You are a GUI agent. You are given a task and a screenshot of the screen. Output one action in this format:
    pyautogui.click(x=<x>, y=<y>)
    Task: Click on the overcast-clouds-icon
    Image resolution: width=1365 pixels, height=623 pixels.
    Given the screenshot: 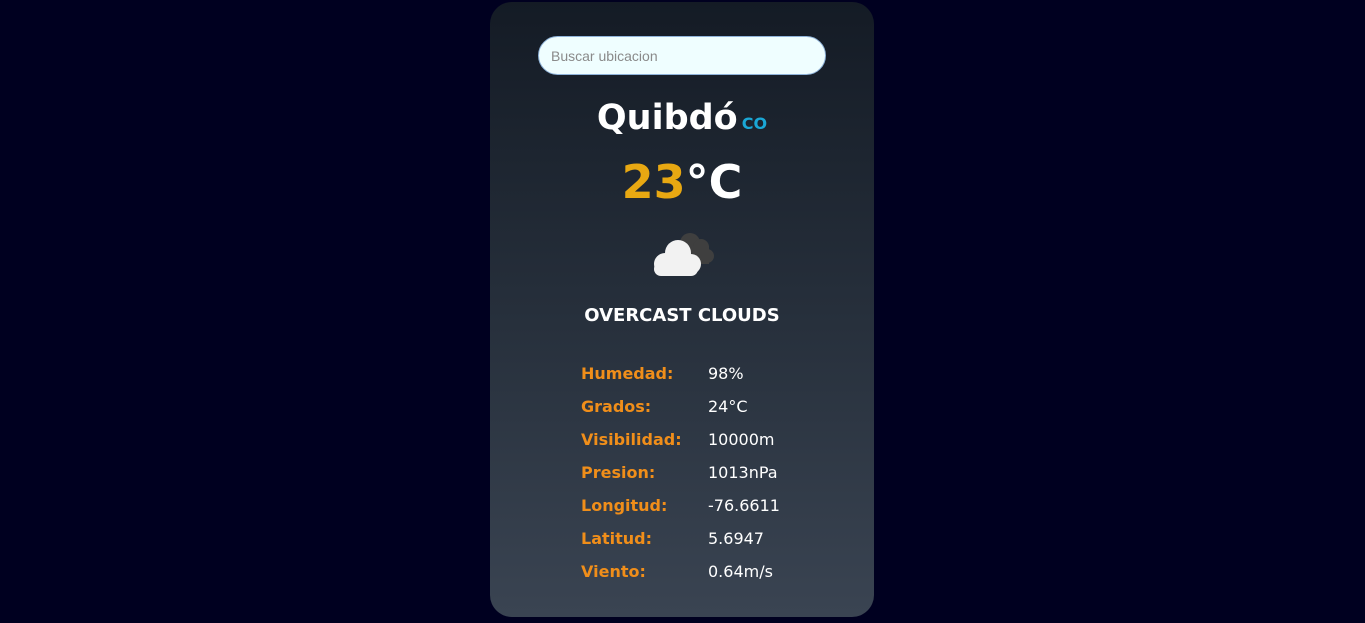 What is the action you would take?
    pyautogui.click(x=683, y=253)
    